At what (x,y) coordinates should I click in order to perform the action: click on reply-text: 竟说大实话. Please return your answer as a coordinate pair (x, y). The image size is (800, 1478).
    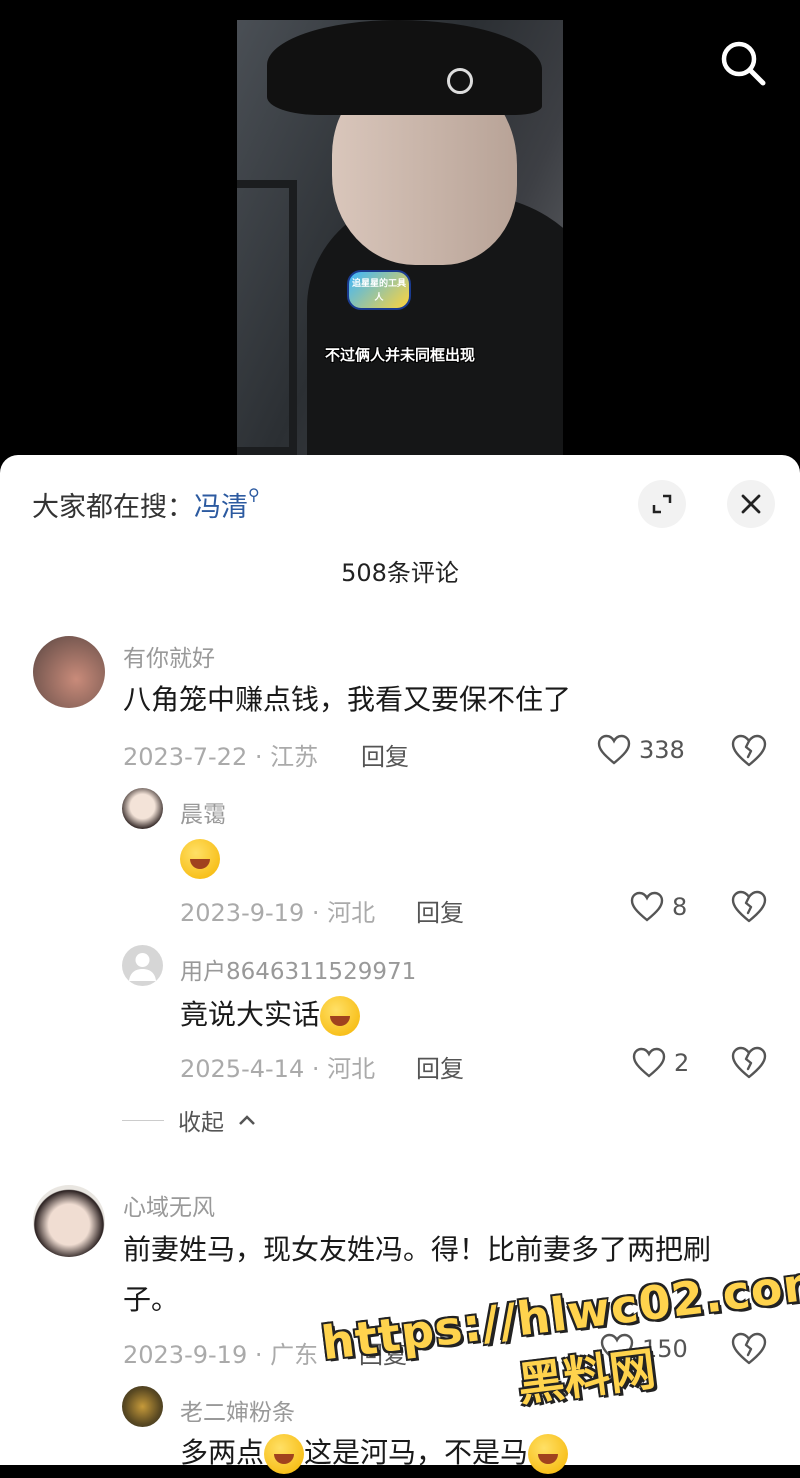
    Looking at the image, I should click on (270, 1015).